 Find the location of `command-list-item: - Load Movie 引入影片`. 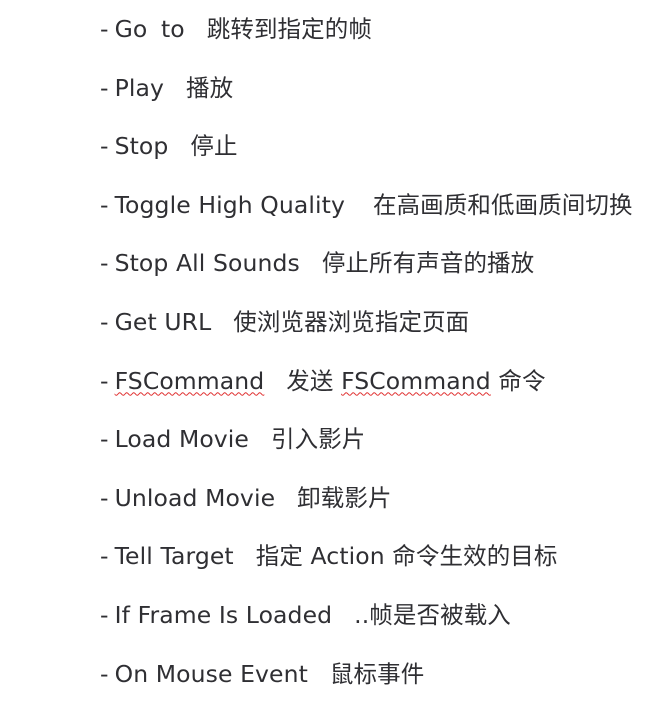

command-list-item: - Load Movie 引入影片 is located at coordinates (383, 439).